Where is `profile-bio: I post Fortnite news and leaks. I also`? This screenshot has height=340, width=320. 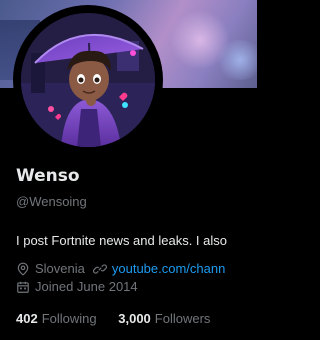 profile-bio: I post Fortnite news and leaks. I also is located at coordinates (121, 240).